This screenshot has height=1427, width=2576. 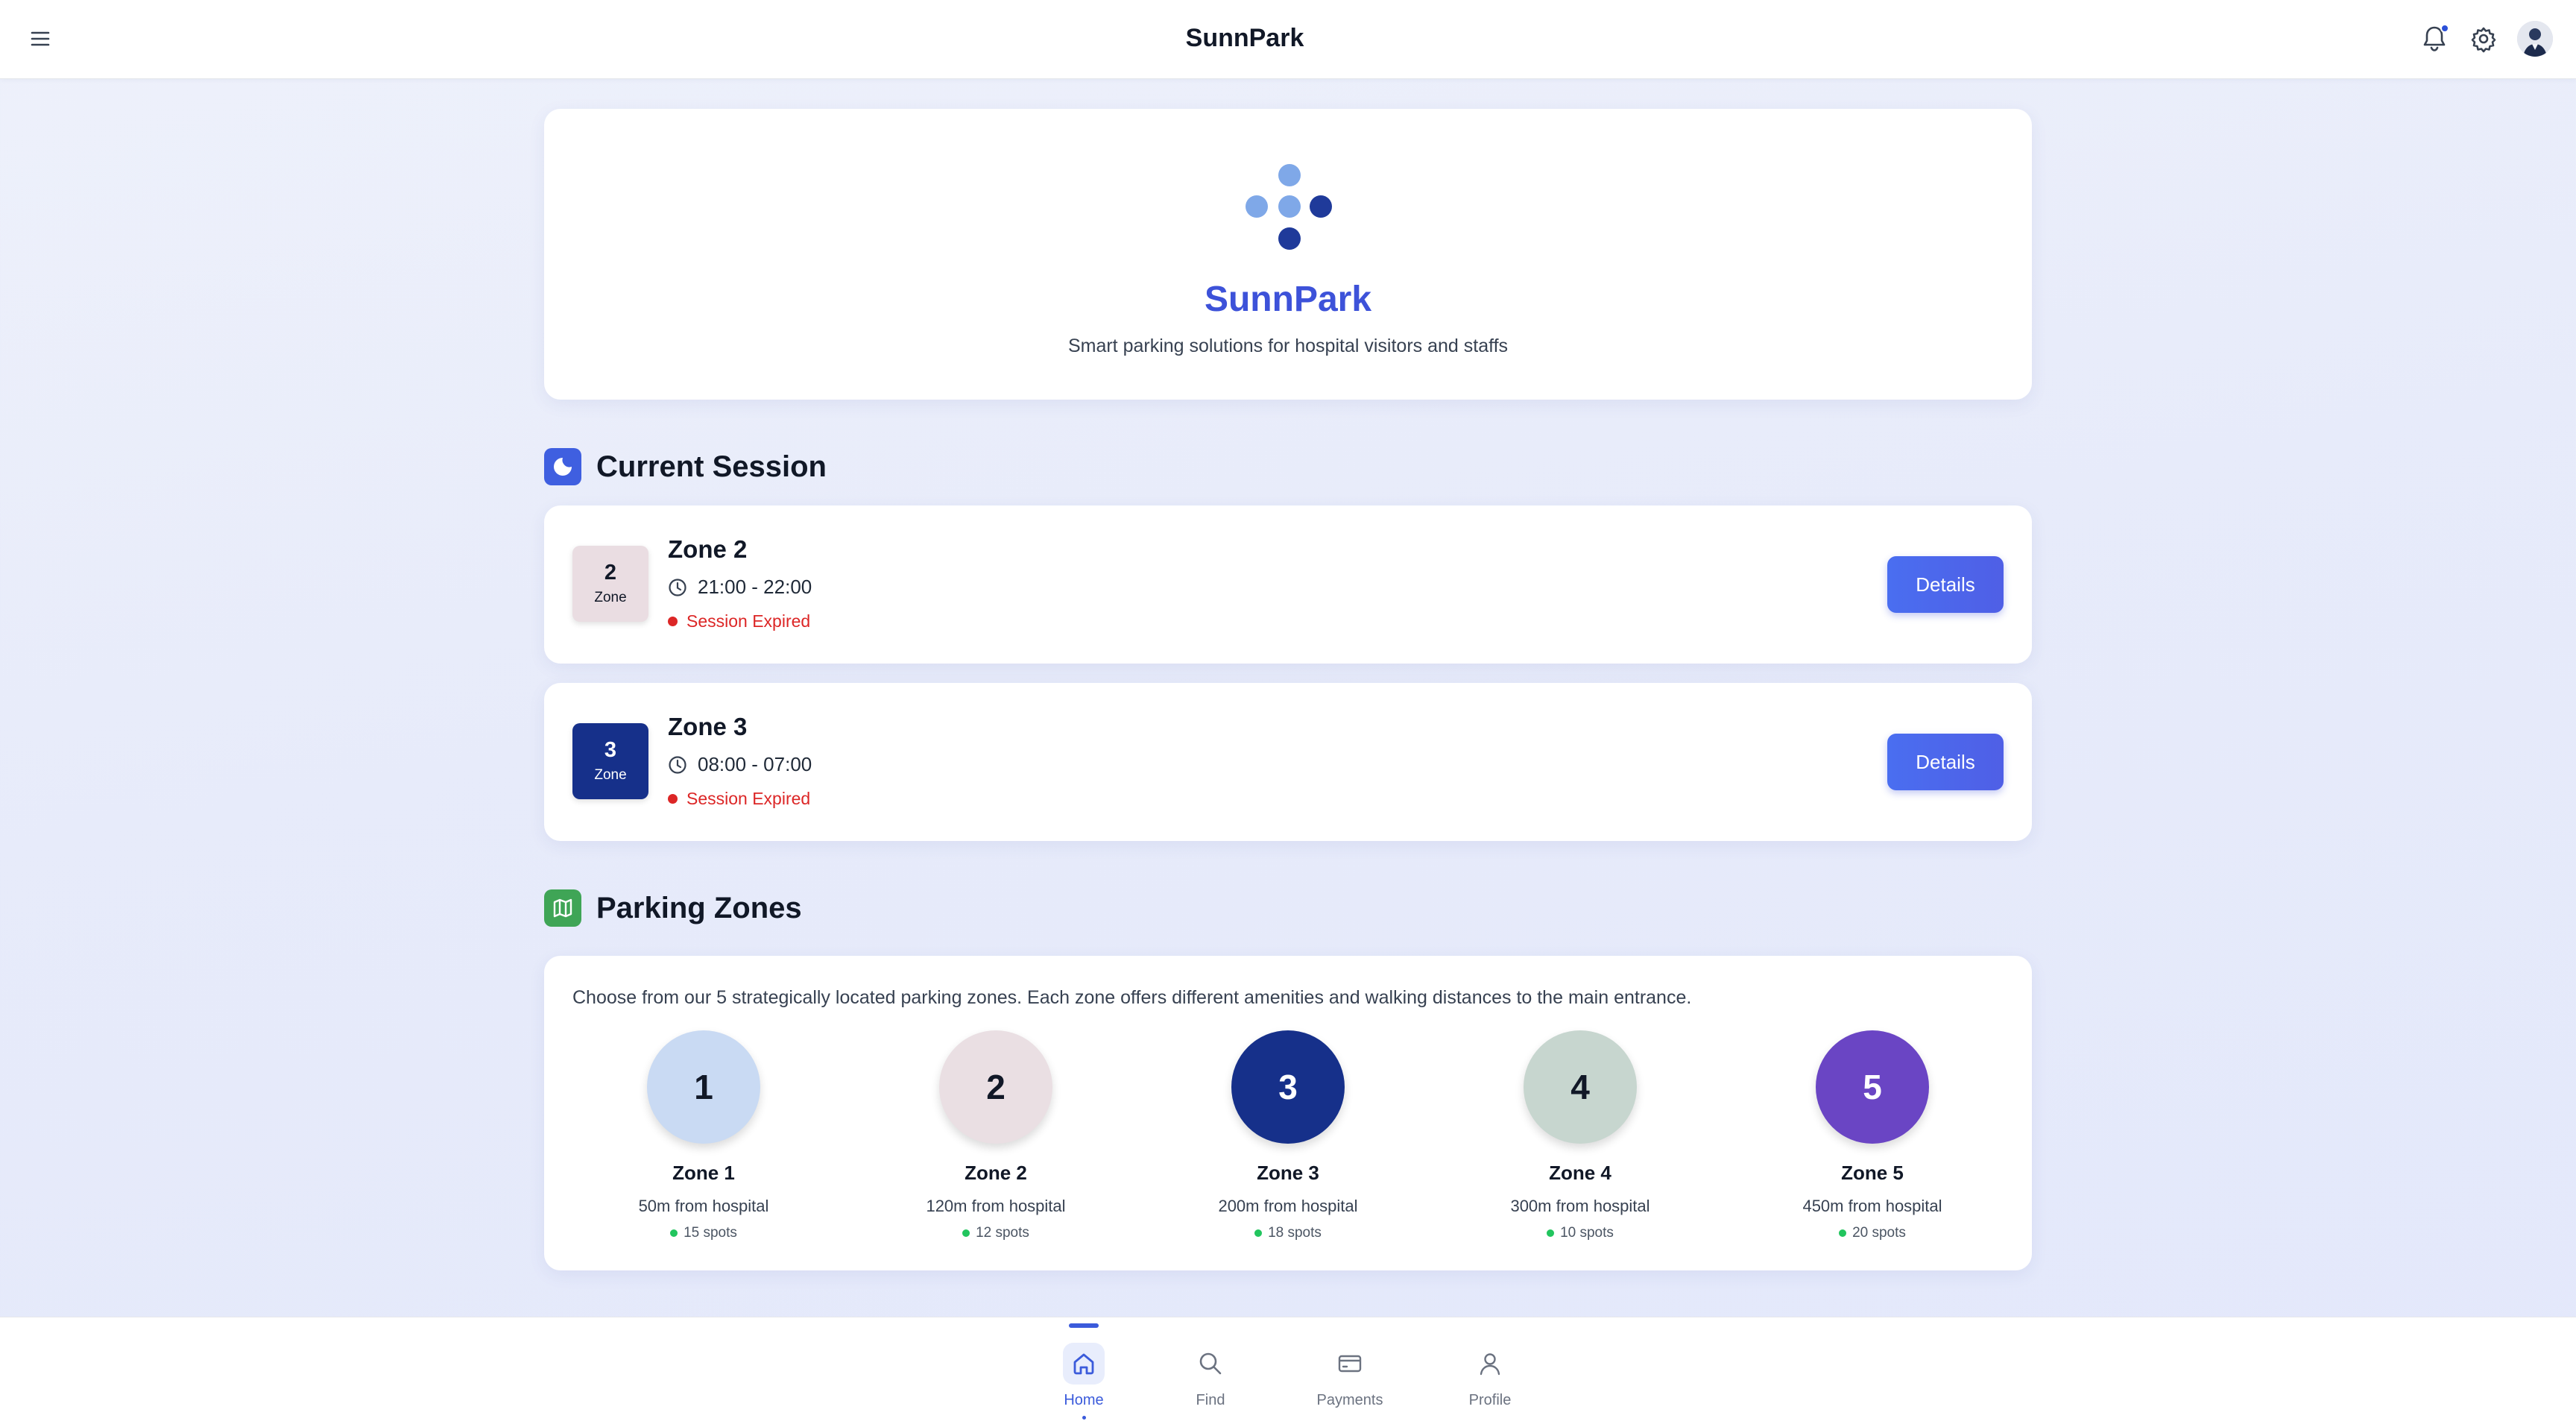 What do you see at coordinates (710, 1233) in the screenshot?
I see `zone-spots-text: 15 spots` at bounding box center [710, 1233].